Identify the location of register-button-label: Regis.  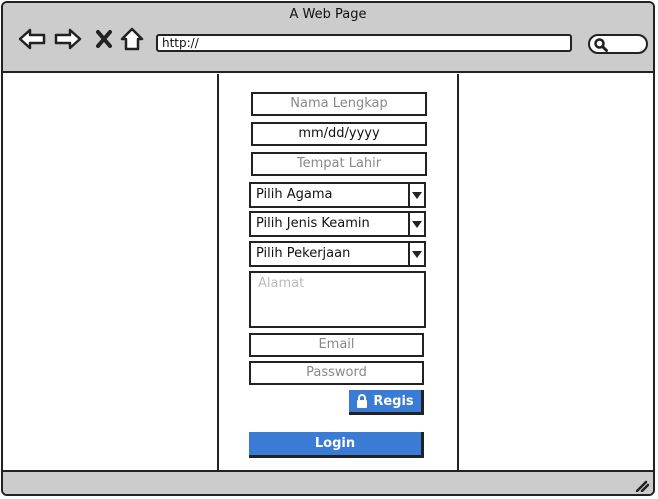
(393, 401).